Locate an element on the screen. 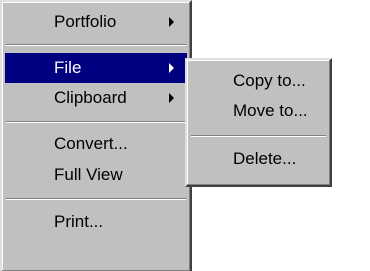 The width and height of the screenshot is (370, 271). menu-item-file: File is located at coordinates (96, 68).